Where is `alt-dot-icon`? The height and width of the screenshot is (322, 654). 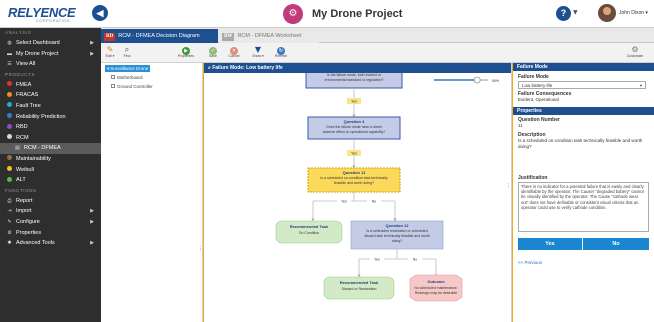 alt-dot-icon is located at coordinates (9, 179).